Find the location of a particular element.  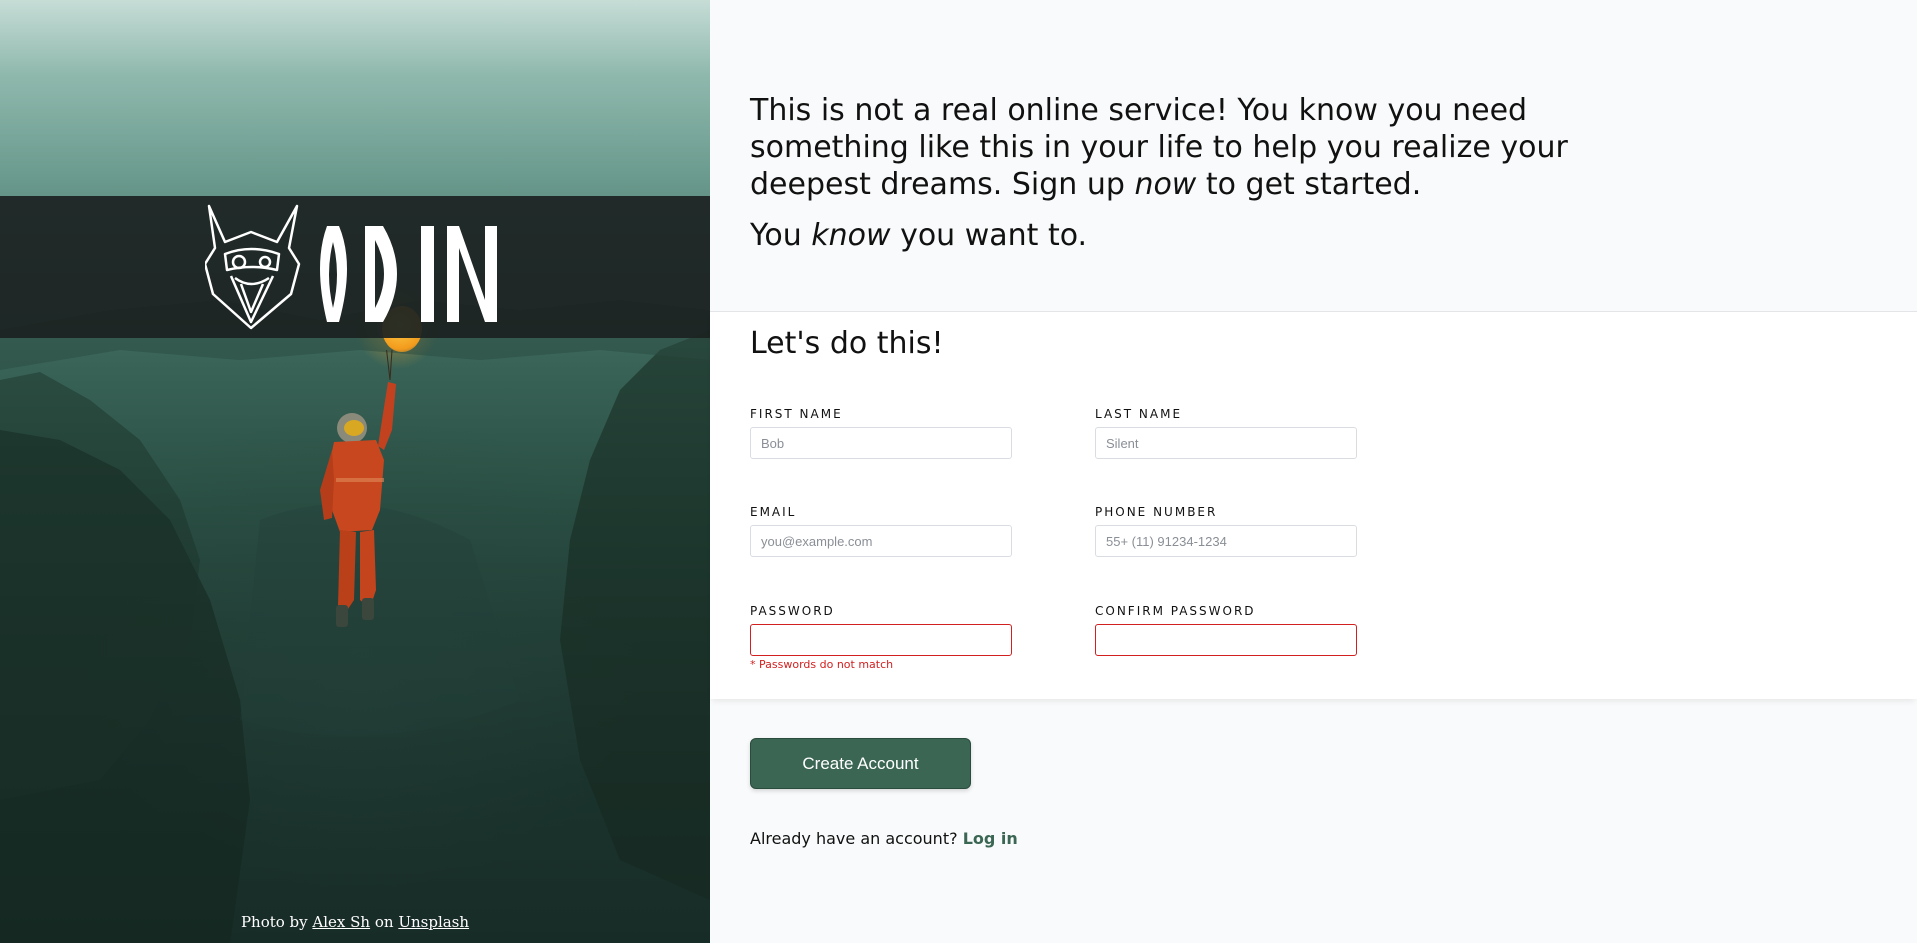

last-name-input is located at coordinates (1226, 443).